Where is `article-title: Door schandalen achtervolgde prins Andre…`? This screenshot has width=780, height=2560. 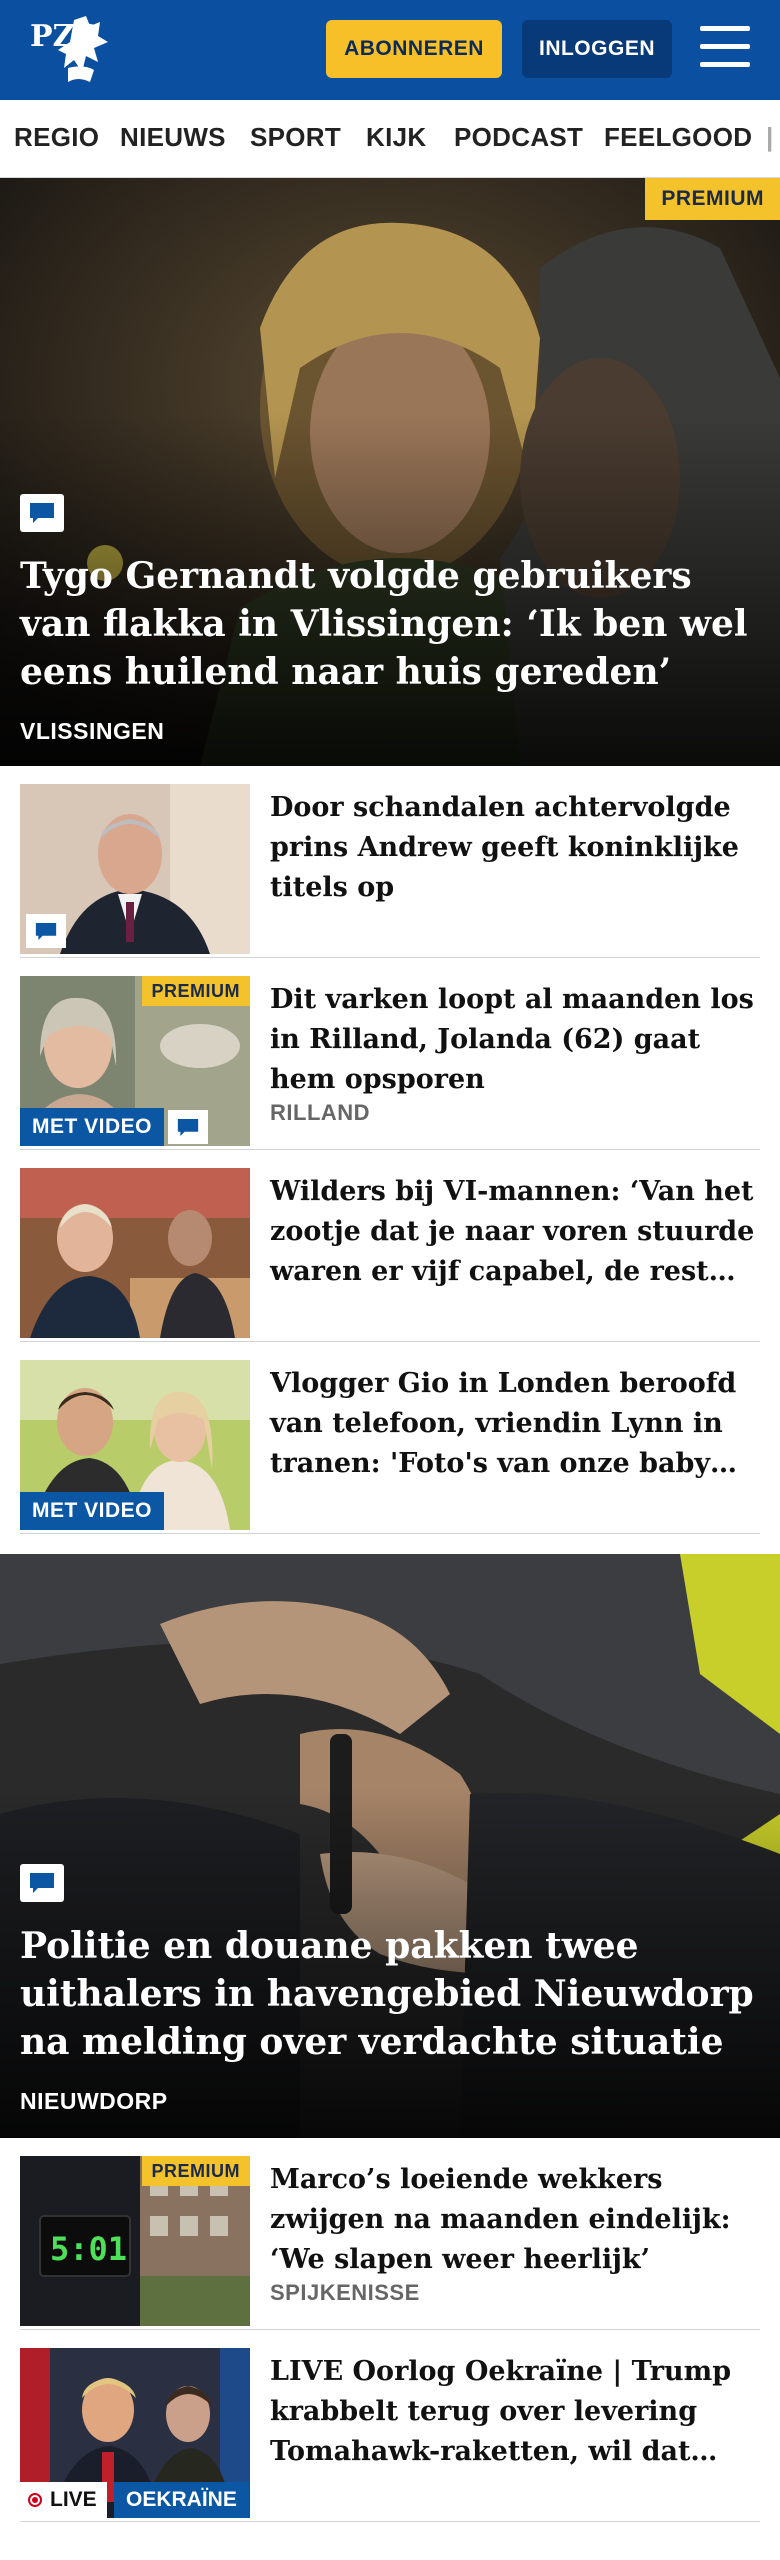
article-title: Door schandalen achtervolgde prins Andre… is located at coordinates (515, 848).